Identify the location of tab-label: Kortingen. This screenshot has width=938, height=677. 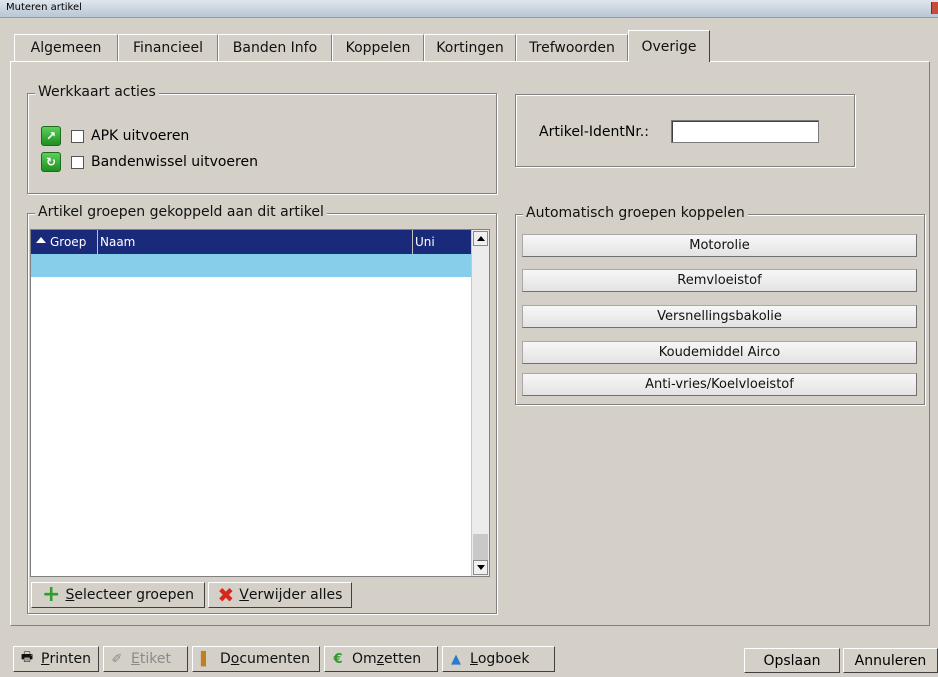
(470, 48).